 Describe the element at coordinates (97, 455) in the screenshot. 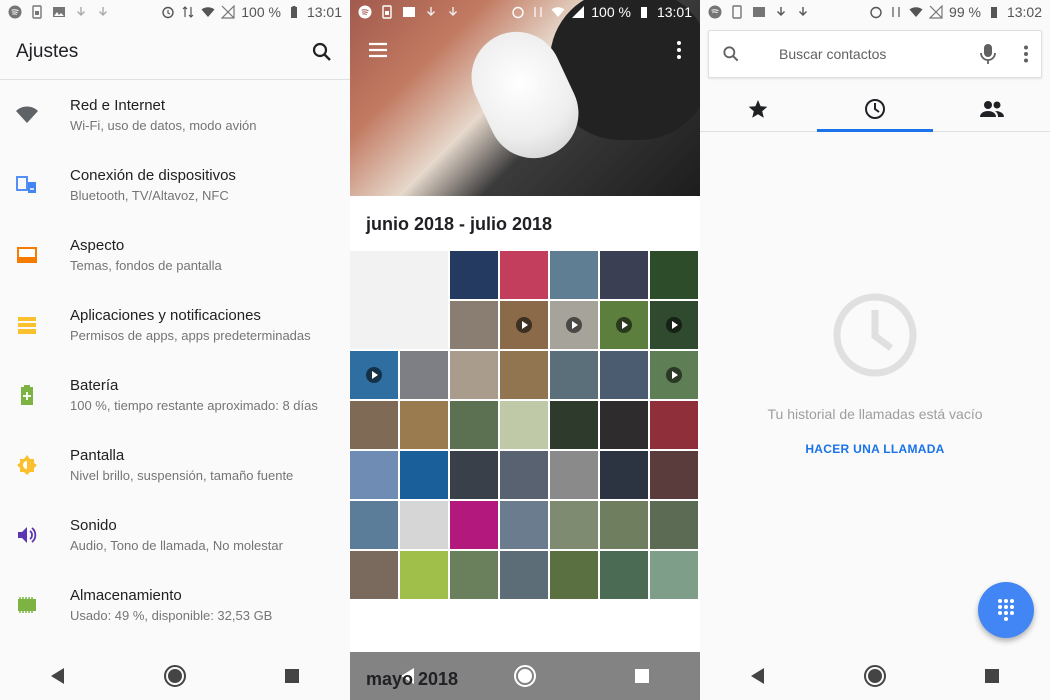

I see `settings-item-title: Pantalla` at that location.